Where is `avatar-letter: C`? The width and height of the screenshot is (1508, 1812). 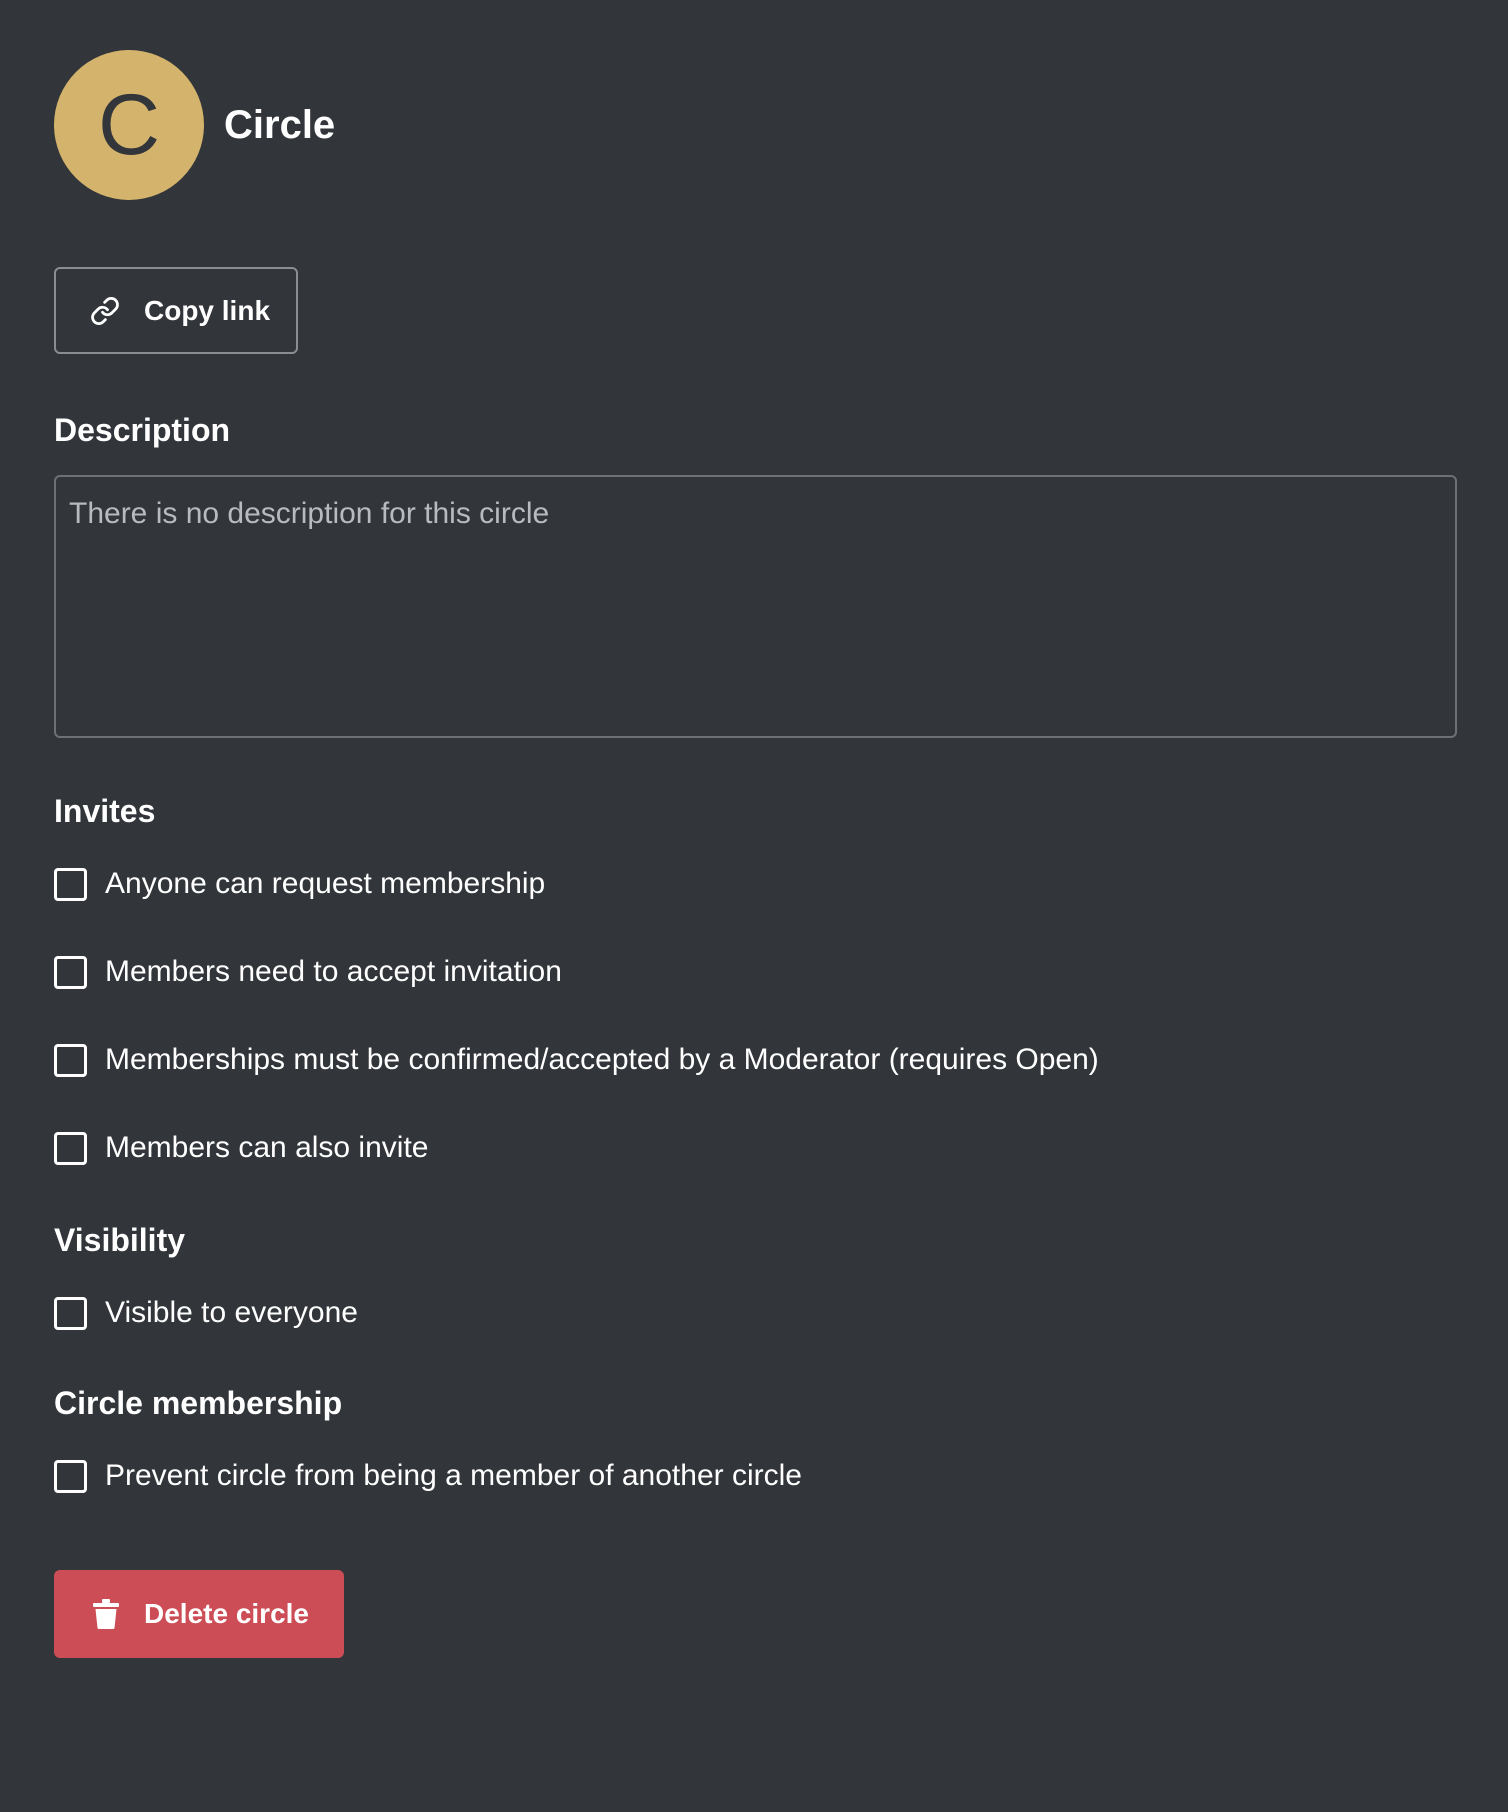 avatar-letter: C is located at coordinates (129, 124).